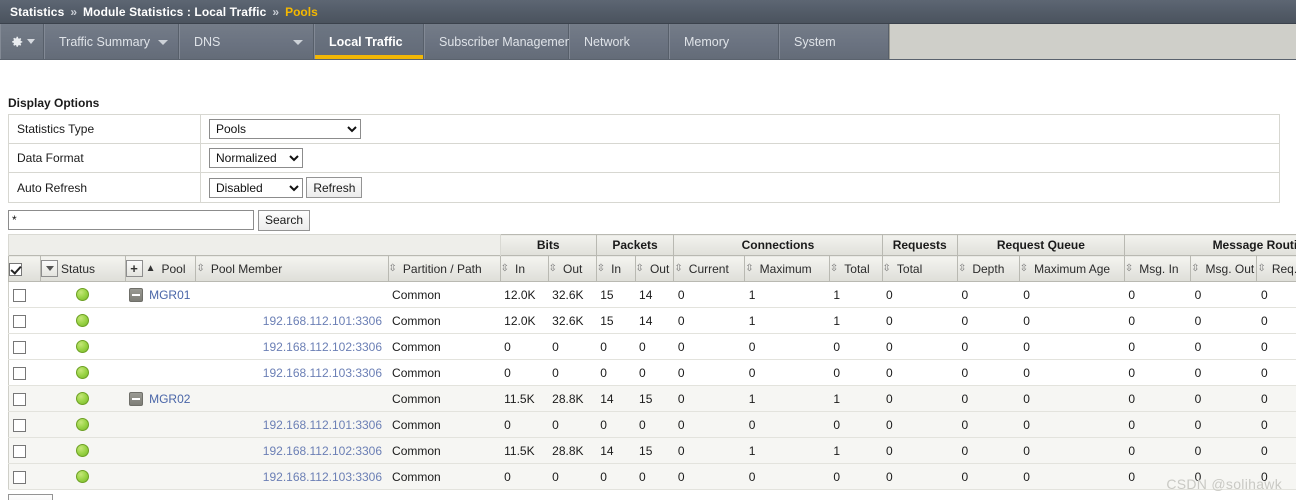  Describe the element at coordinates (572, 268) in the screenshot. I see `column-header-bits-out: ⇳ Out` at that location.